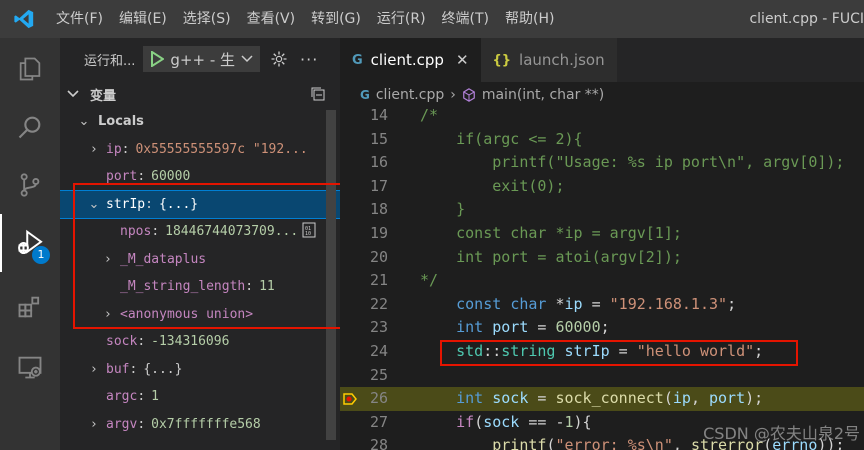 The height and width of the screenshot is (450, 864). What do you see at coordinates (410, 60) in the screenshot?
I see `tab-client-cpp: G client.cpp ✕` at bounding box center [410, 60].